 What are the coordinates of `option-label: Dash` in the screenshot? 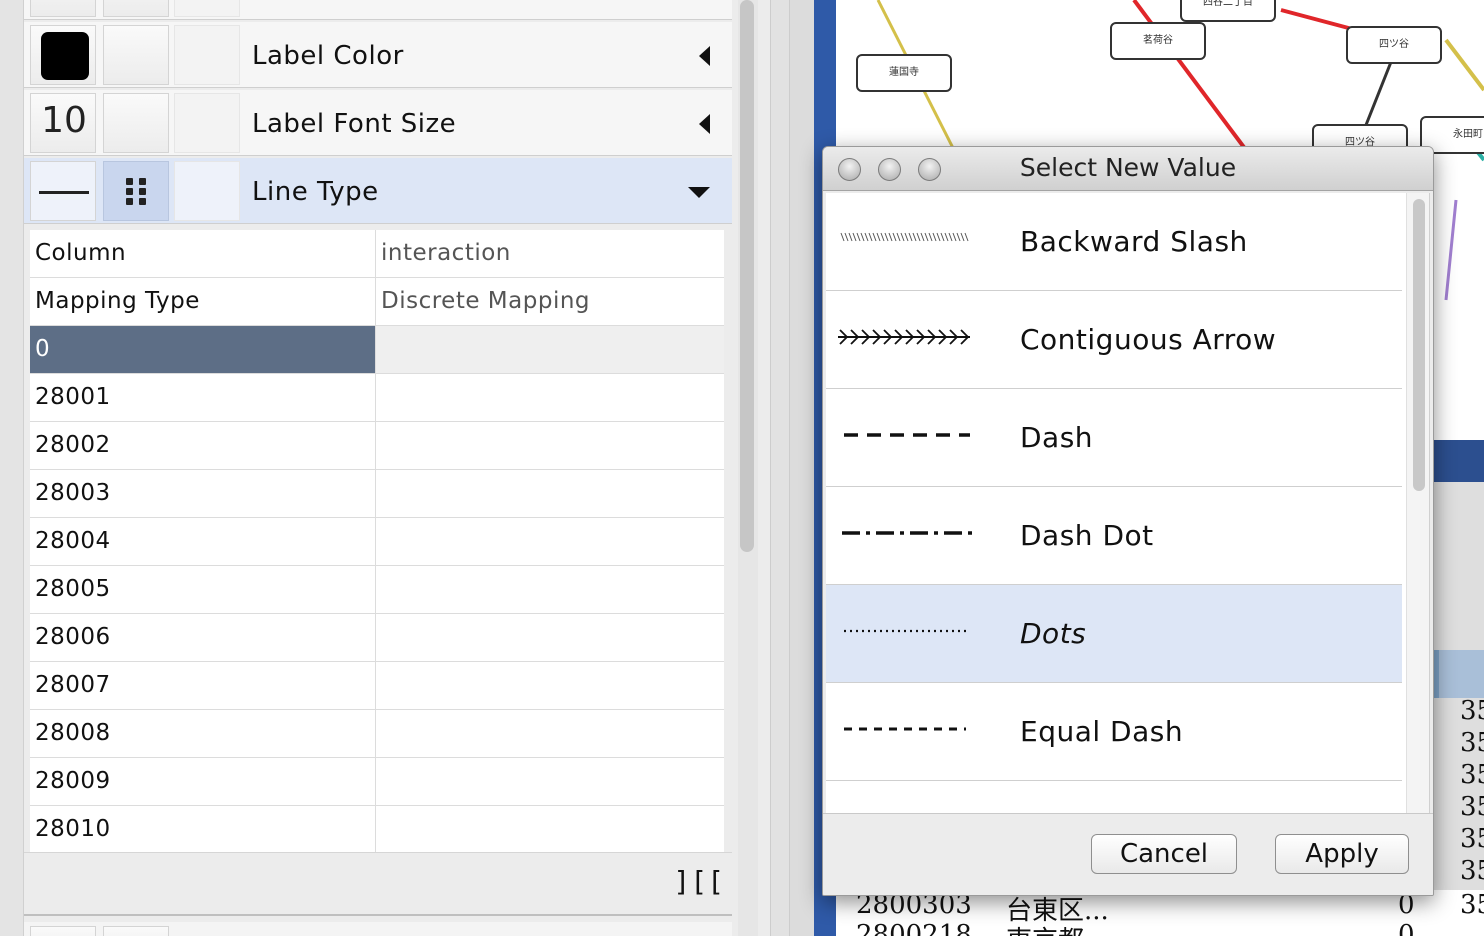 It's located at (1057, 437).